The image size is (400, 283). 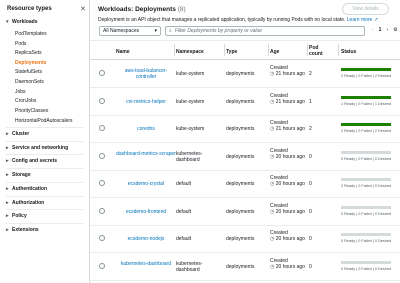 I want to click on page-title-text: Workloads: Deployments, so click(x=137, y=9).